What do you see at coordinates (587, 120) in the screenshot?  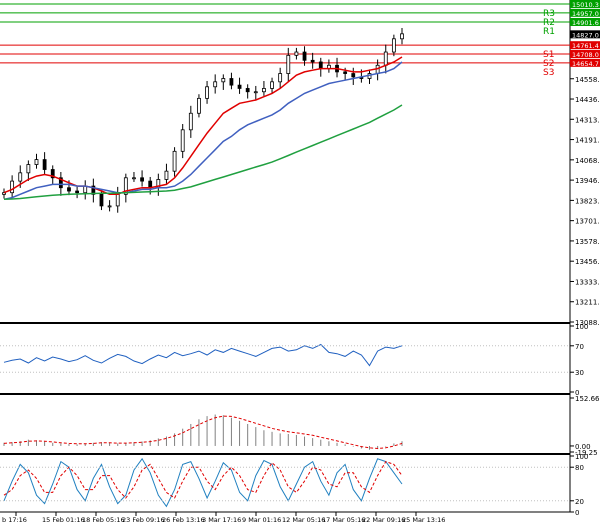 I see `price-tick-label: 14313.5` at bounding box center [587, 120].